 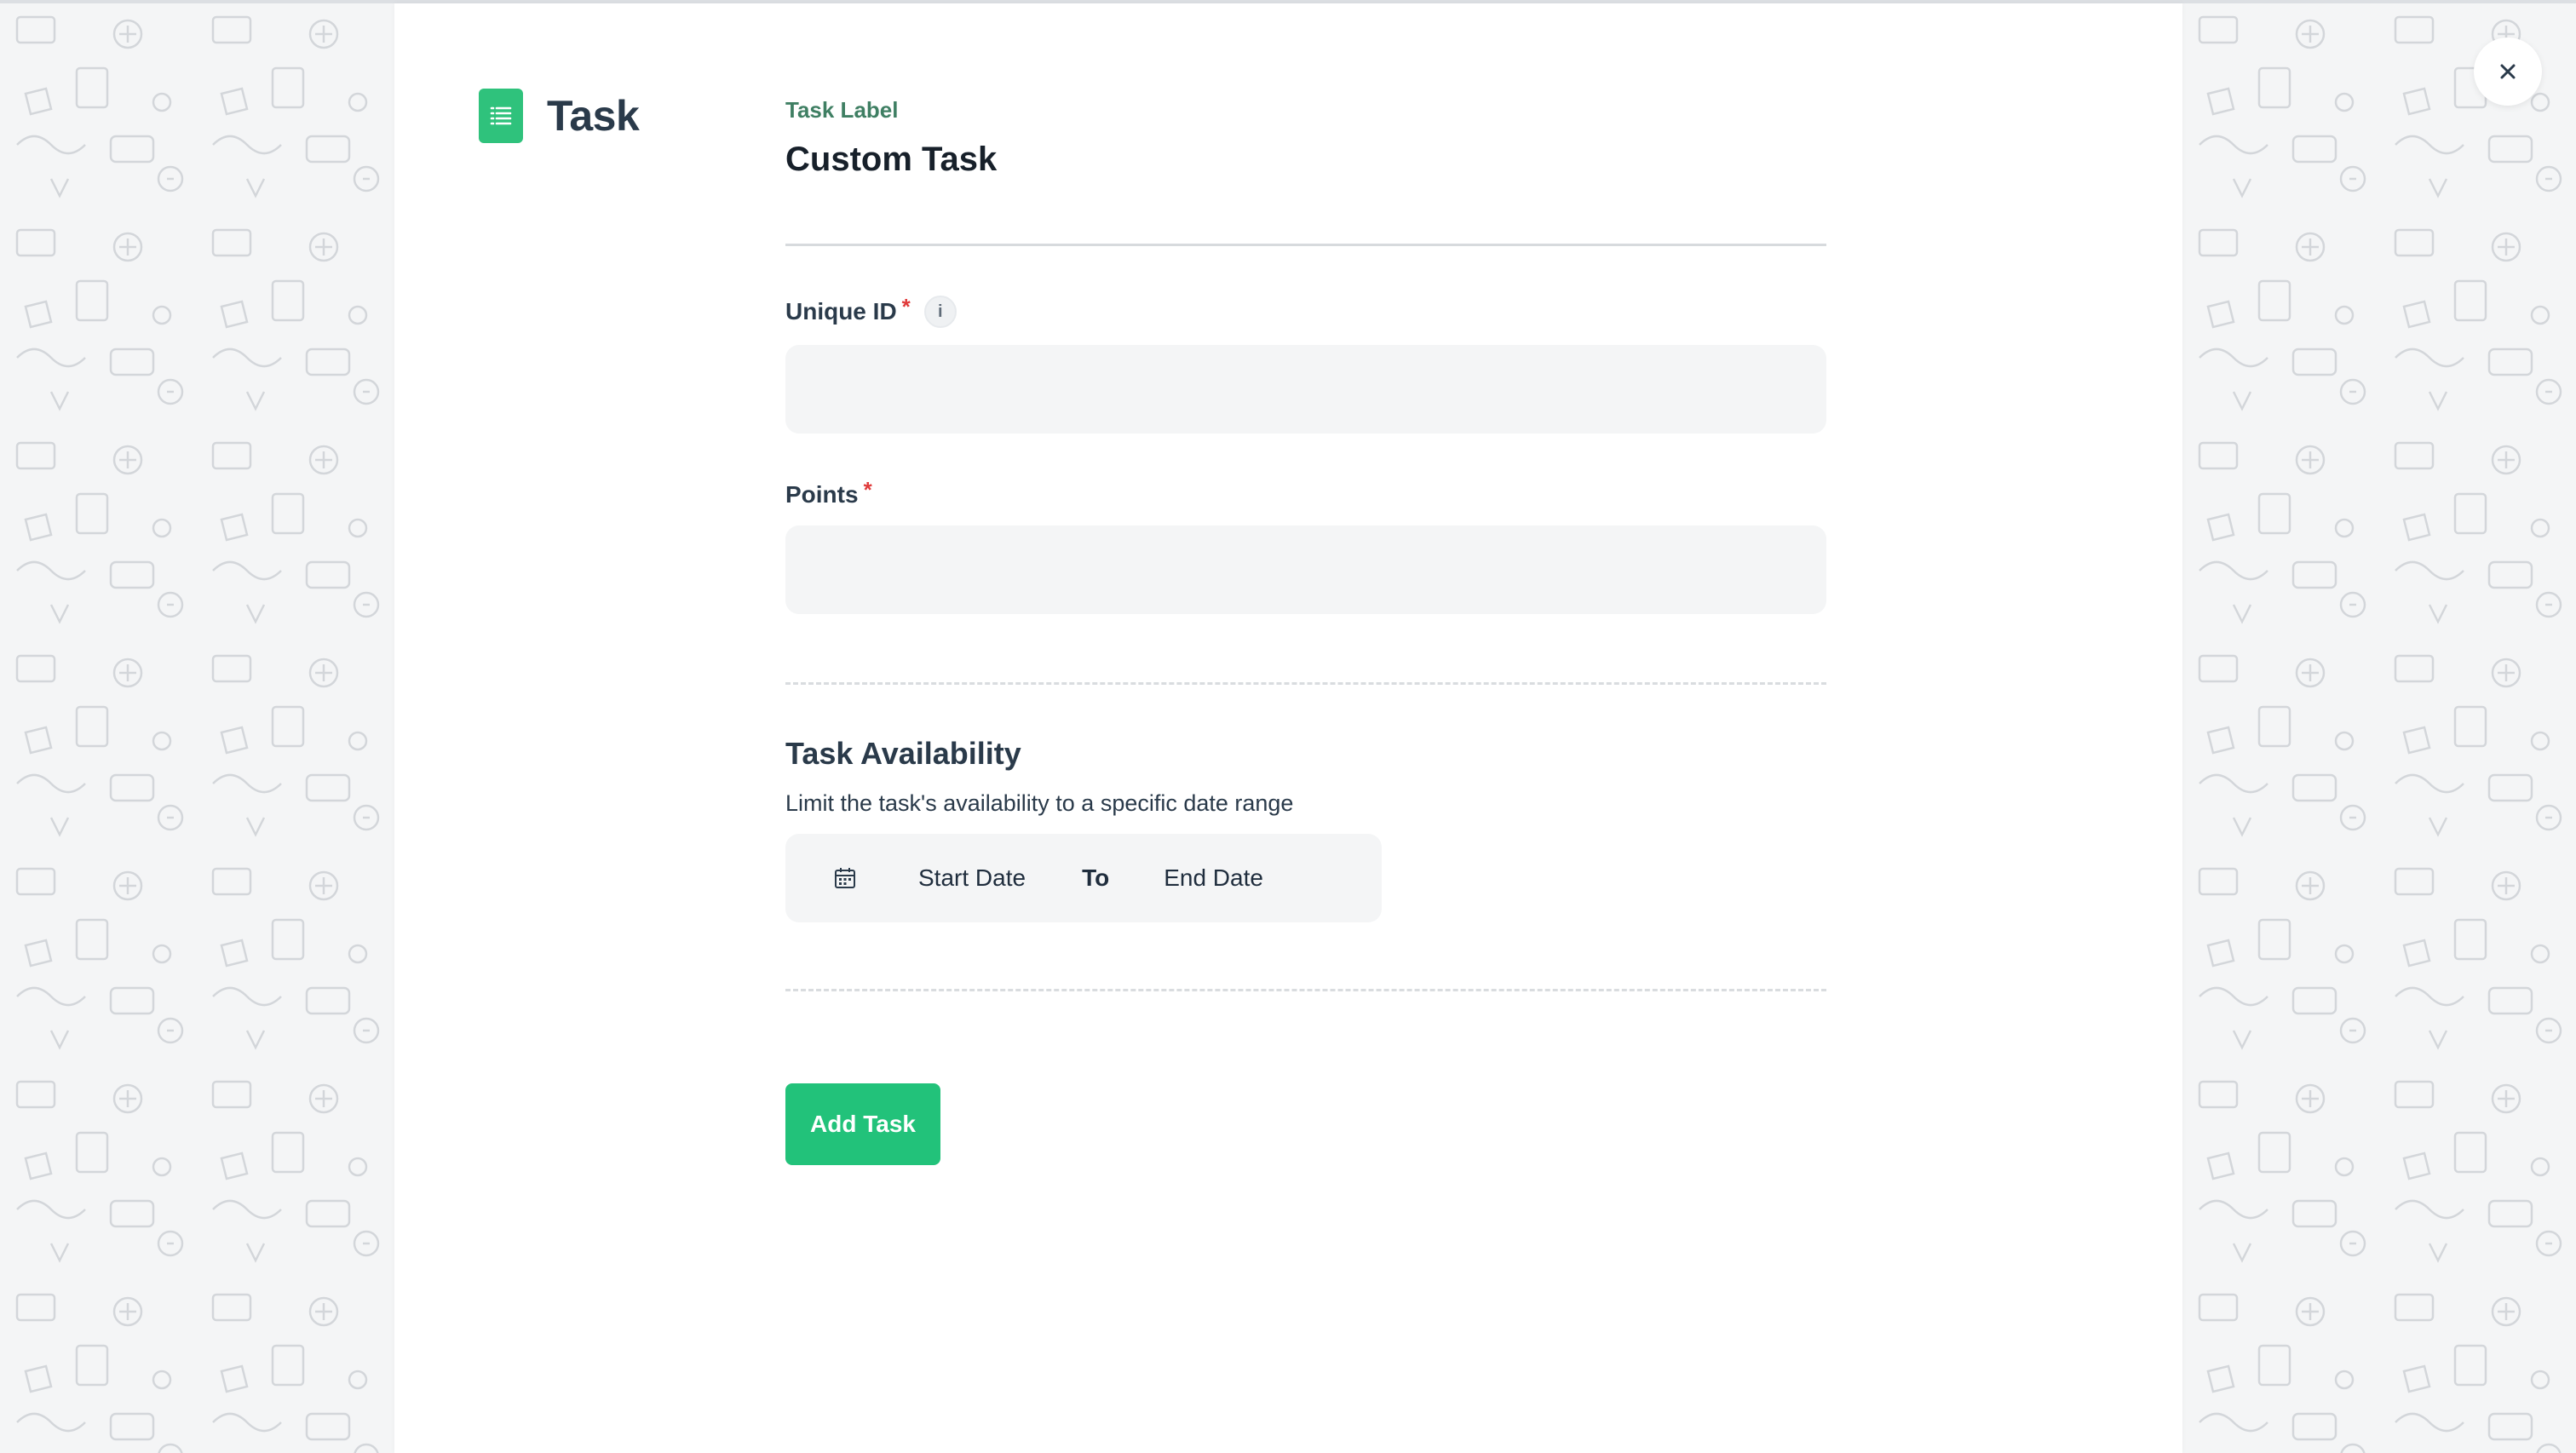 I want to click on start-date-field: Start Date, so click(x=972, y=878).